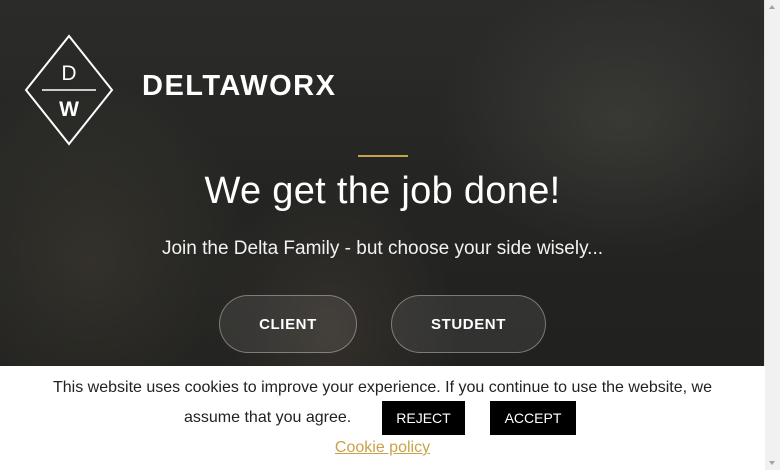 The width and height of the screenshot is (780, 470). I want to click on scroll-up-arrow-icon, so click(772, 7).